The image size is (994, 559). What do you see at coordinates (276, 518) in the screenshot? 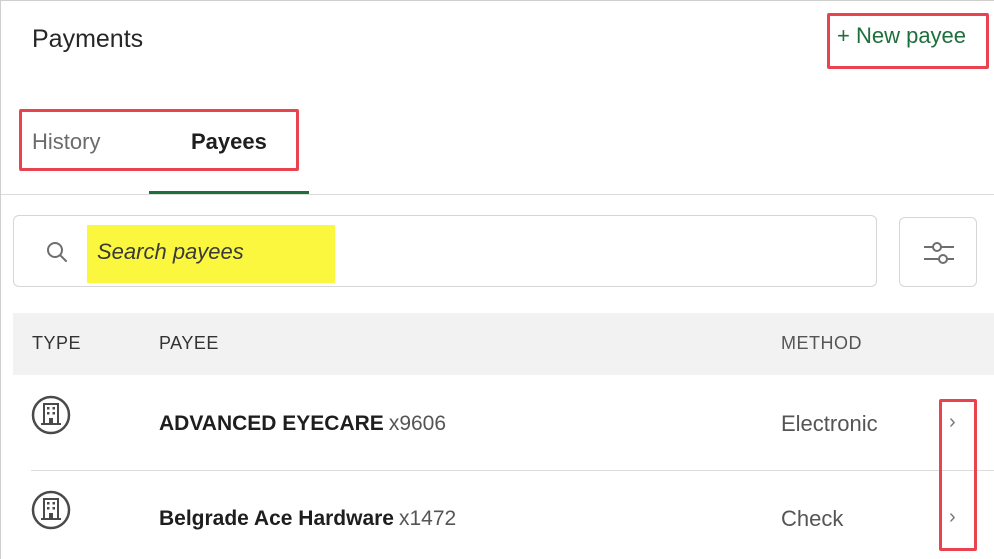
I see `payee-name-text: Belgrade Ace Hardware` at bounding box center [276, 518].